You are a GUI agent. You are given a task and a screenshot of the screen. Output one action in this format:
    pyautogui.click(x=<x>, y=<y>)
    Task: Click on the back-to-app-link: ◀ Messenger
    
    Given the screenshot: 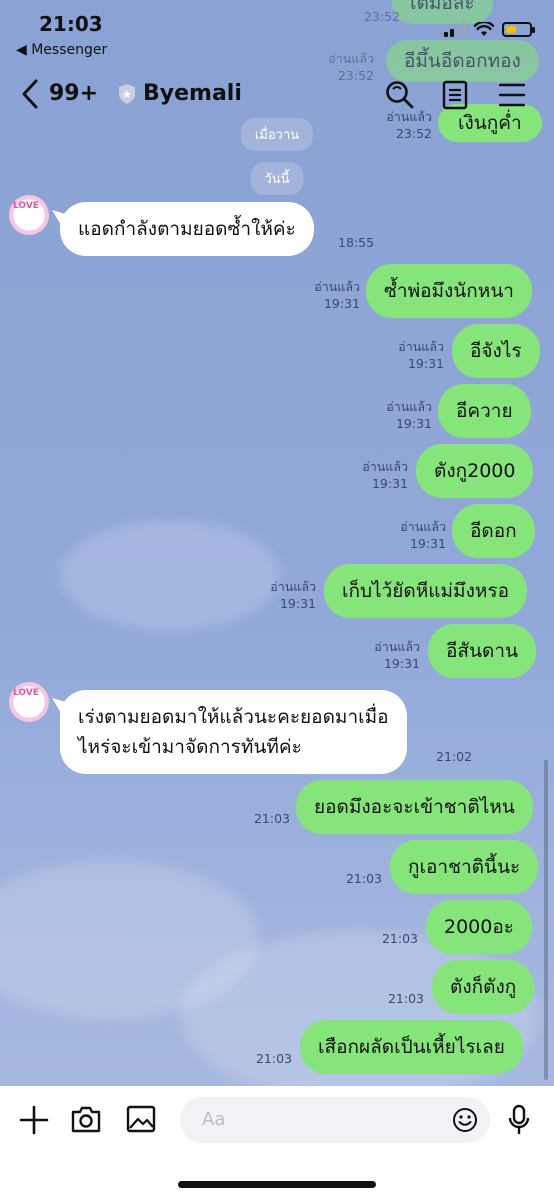 What is the action you would take?
    pyautogui.click(x=61, y=50)
    